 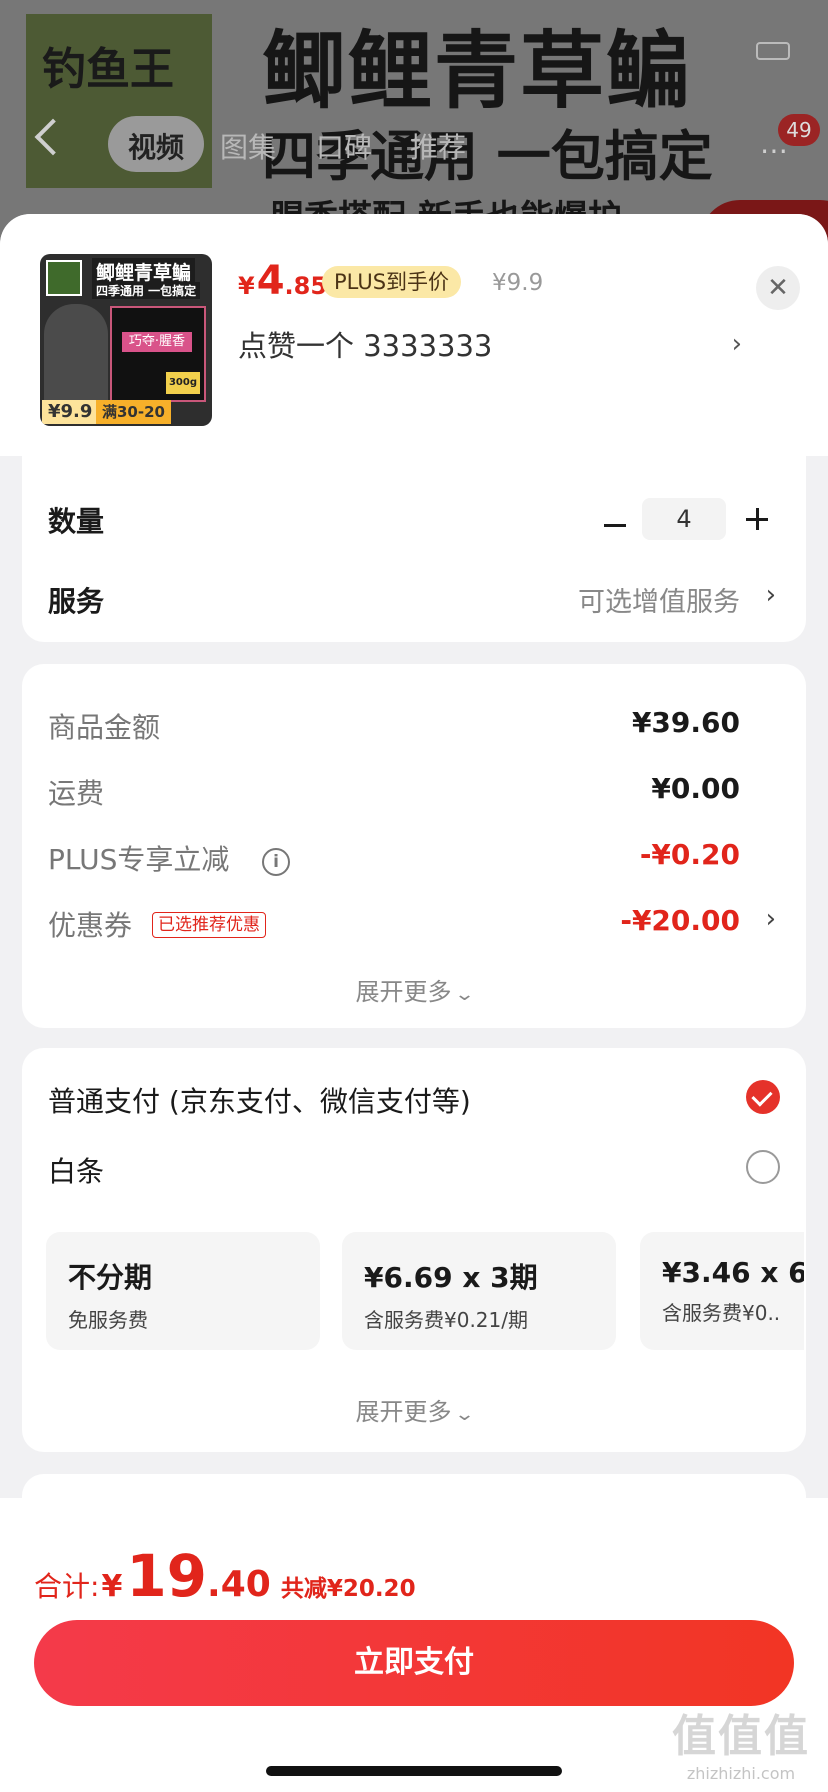 What do you see at coordinates (722, 1291) in the screenshot?
I see `installment-plan: ¥3.46 x 6 含服务费¥0..` at bounding box center [722, 1291].